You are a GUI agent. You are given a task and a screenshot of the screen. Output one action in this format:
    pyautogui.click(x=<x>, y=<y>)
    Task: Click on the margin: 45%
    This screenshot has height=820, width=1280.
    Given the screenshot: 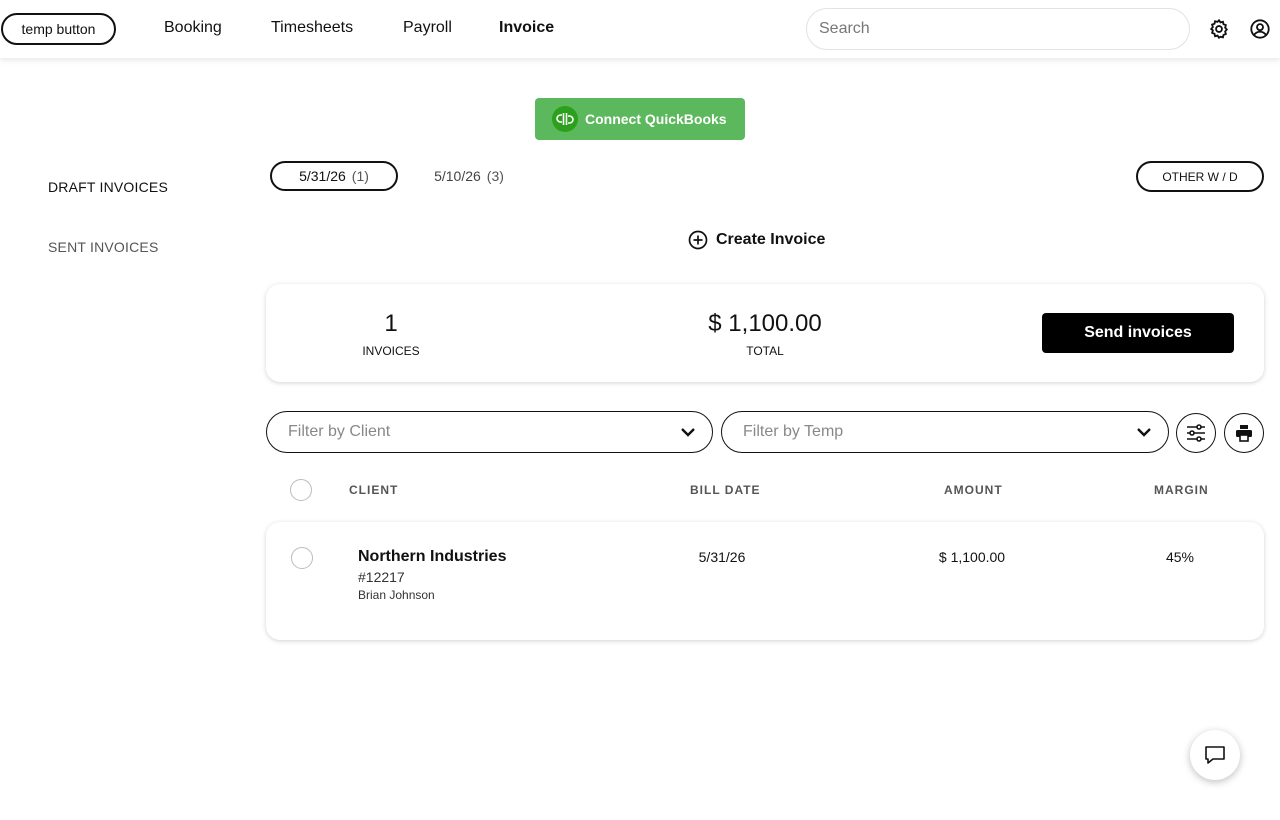 What is the action you would take?
    pyautogui.click(x=1180, y=557)
    